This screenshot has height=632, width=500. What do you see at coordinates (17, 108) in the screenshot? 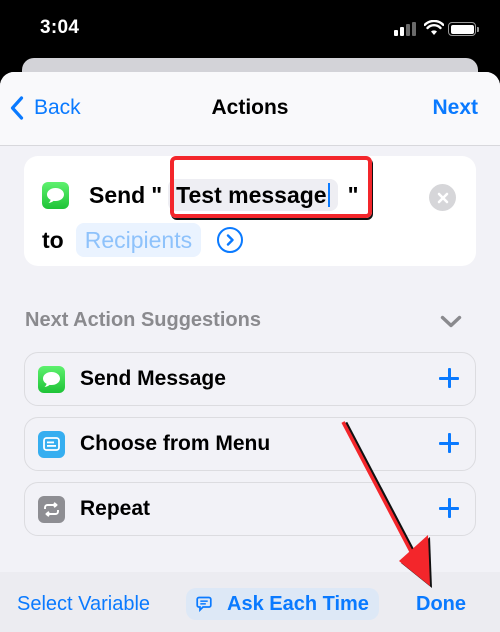
I see `chevron-left-icon` at bounding box center [17, 108].